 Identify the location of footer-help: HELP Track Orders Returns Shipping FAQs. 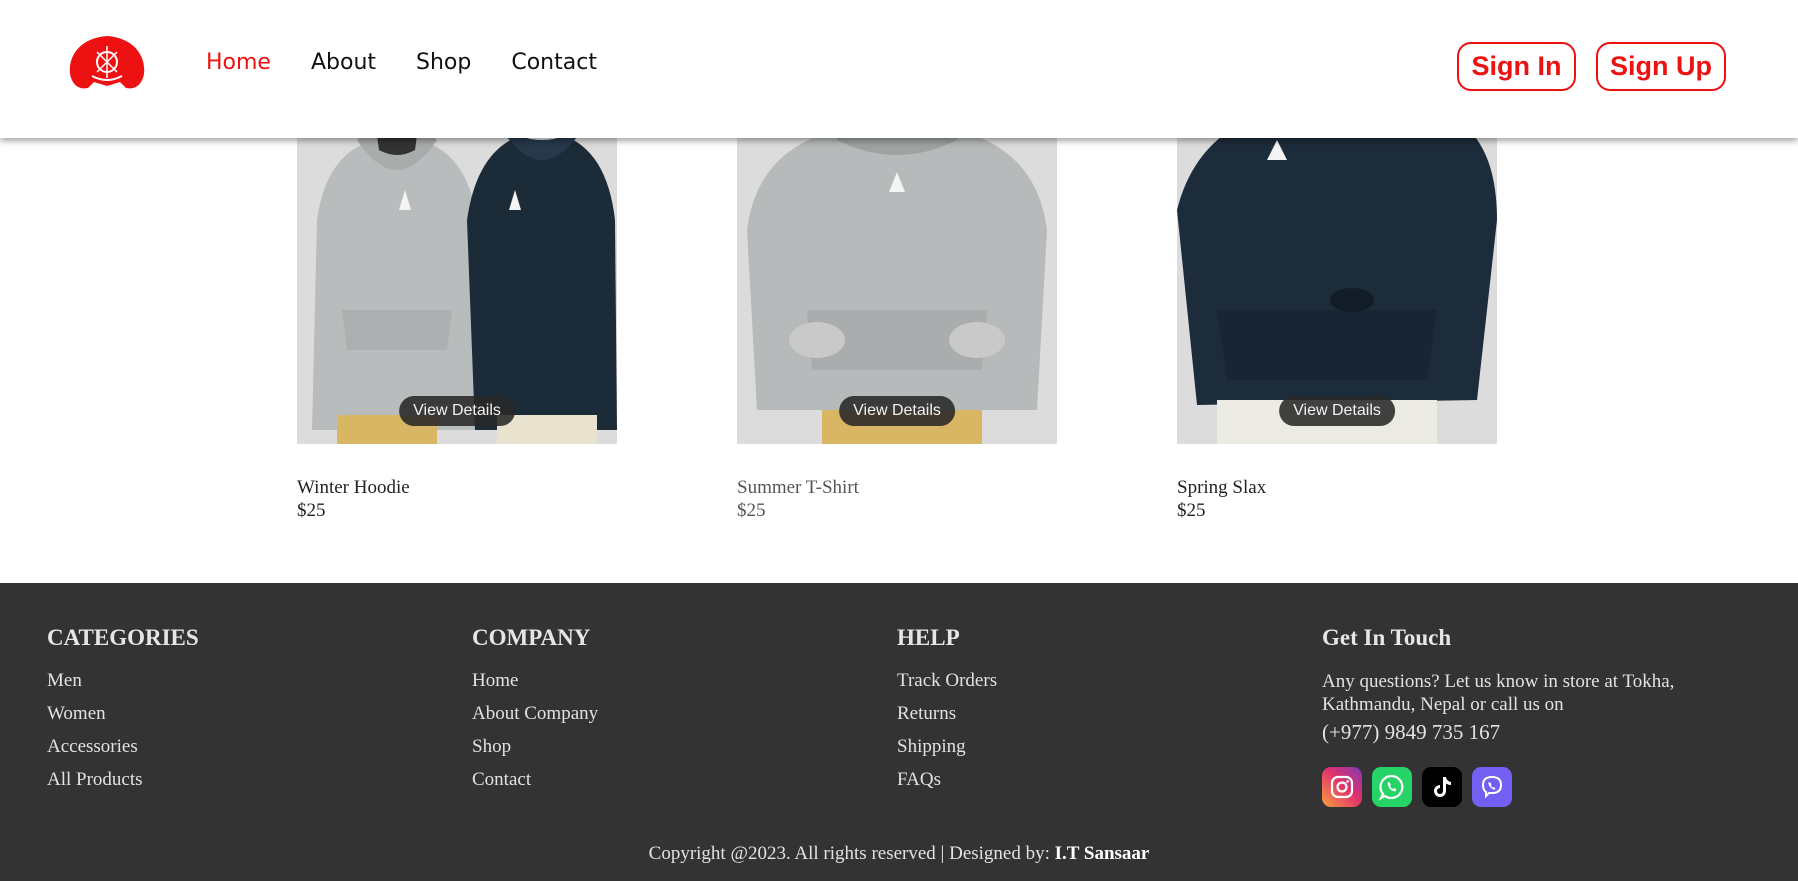
(947, 713).